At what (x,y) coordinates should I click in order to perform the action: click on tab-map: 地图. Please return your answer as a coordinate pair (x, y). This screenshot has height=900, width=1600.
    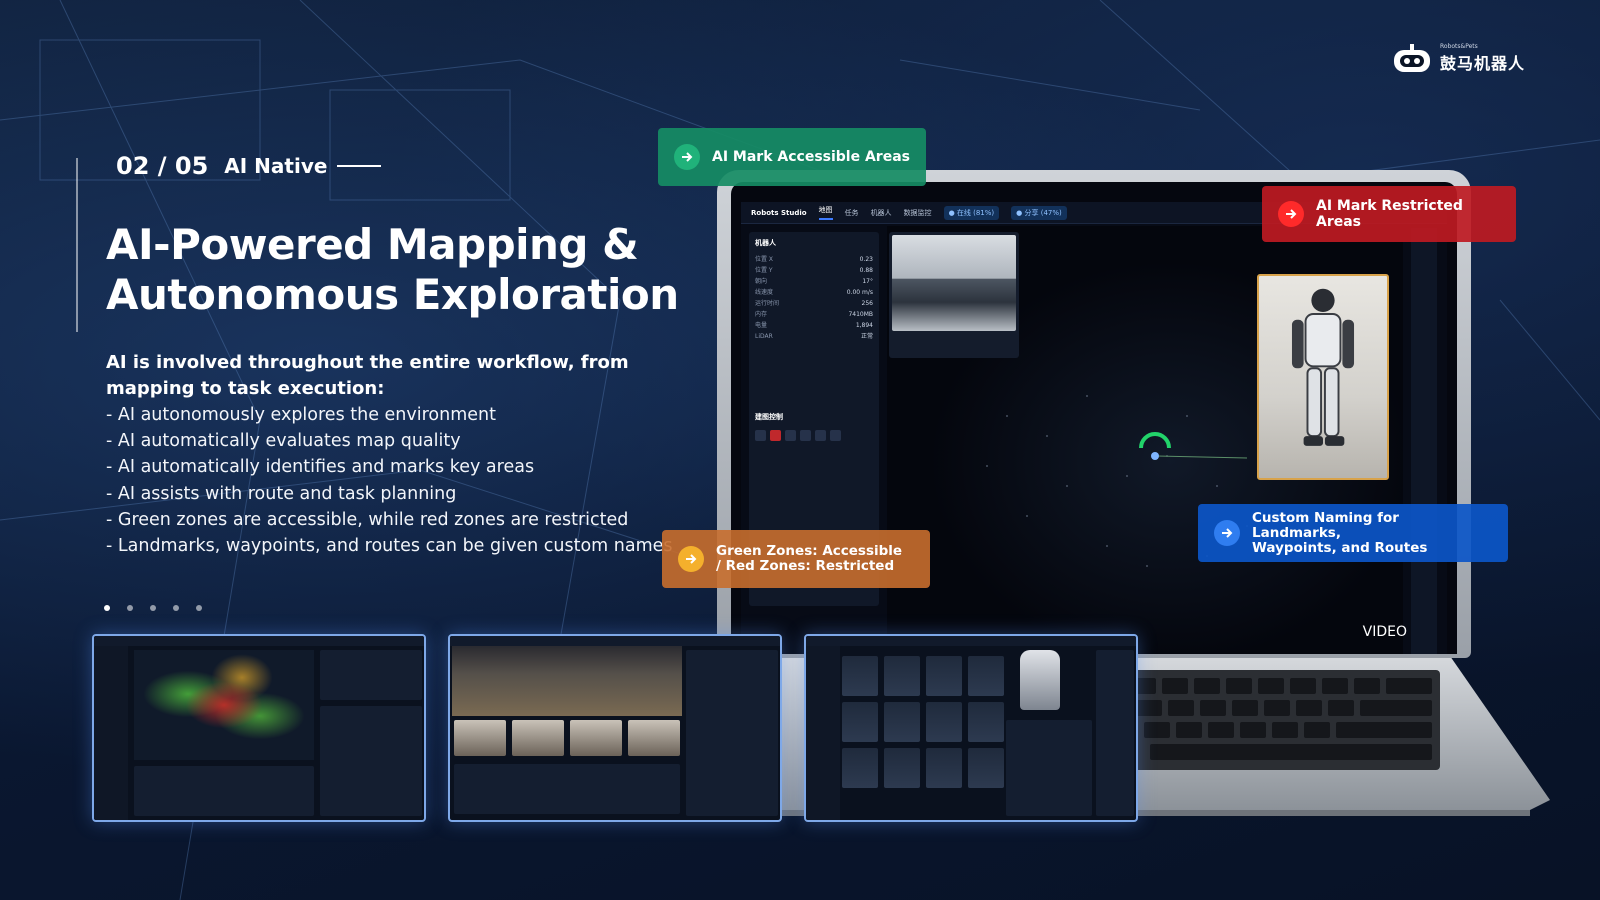
    Looking at the image, I should click on (825, 212).